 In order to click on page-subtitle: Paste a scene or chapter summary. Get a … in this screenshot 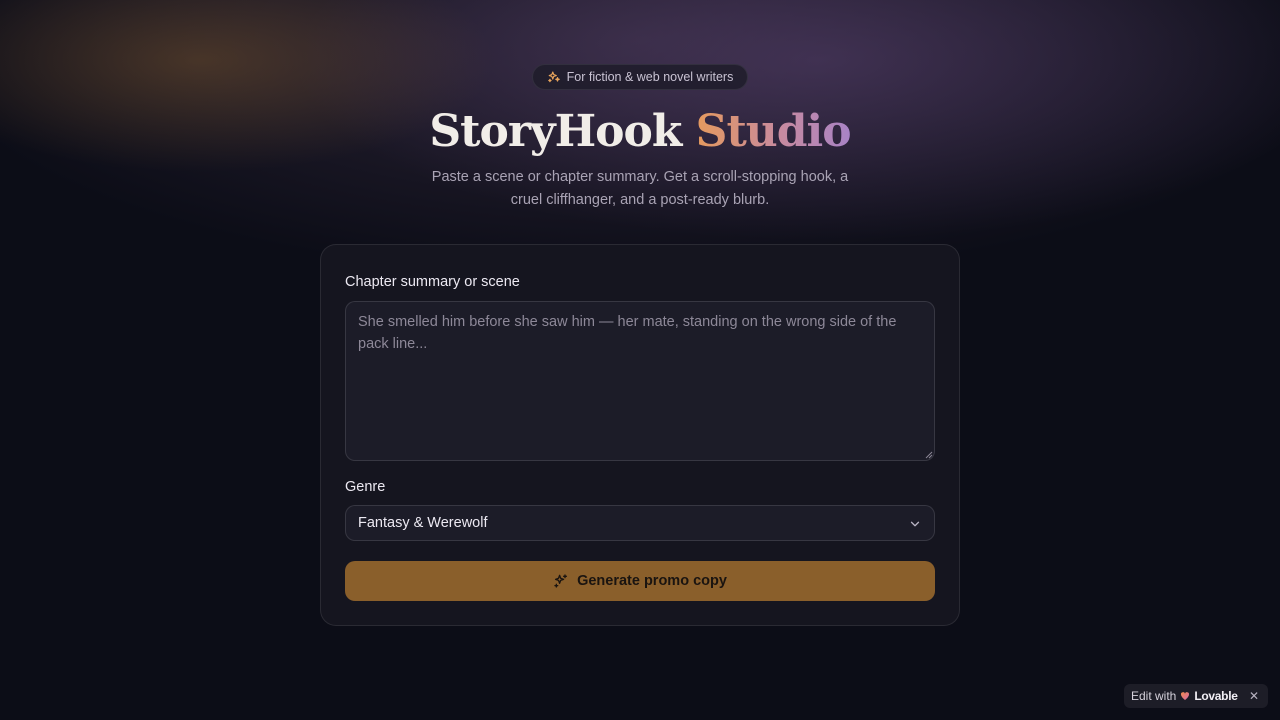, I will do `click(640, 188)`.